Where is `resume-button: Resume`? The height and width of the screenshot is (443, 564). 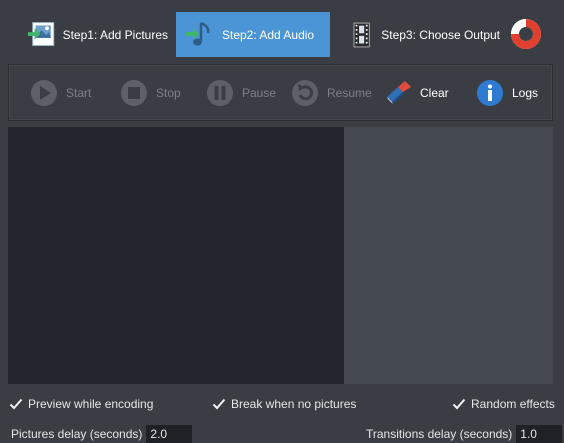
resume-button: Resume is located at coordinates (331, 93).